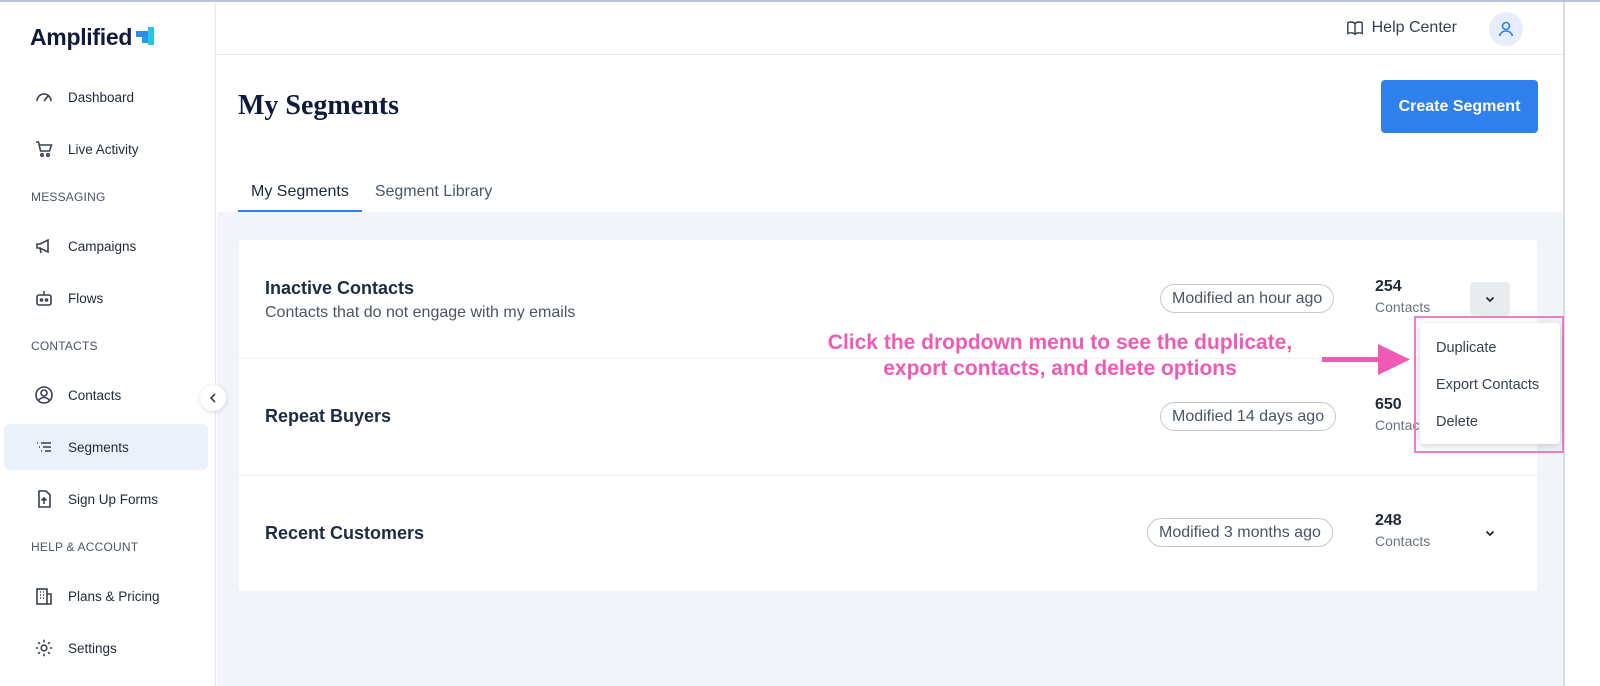 The height and width of the screenshot is (686, 1600). What do you see at coordinates (1490, 421) in the screenshot?
I see `menu-item-delete: Delete` at bounding box center [1490, 421].